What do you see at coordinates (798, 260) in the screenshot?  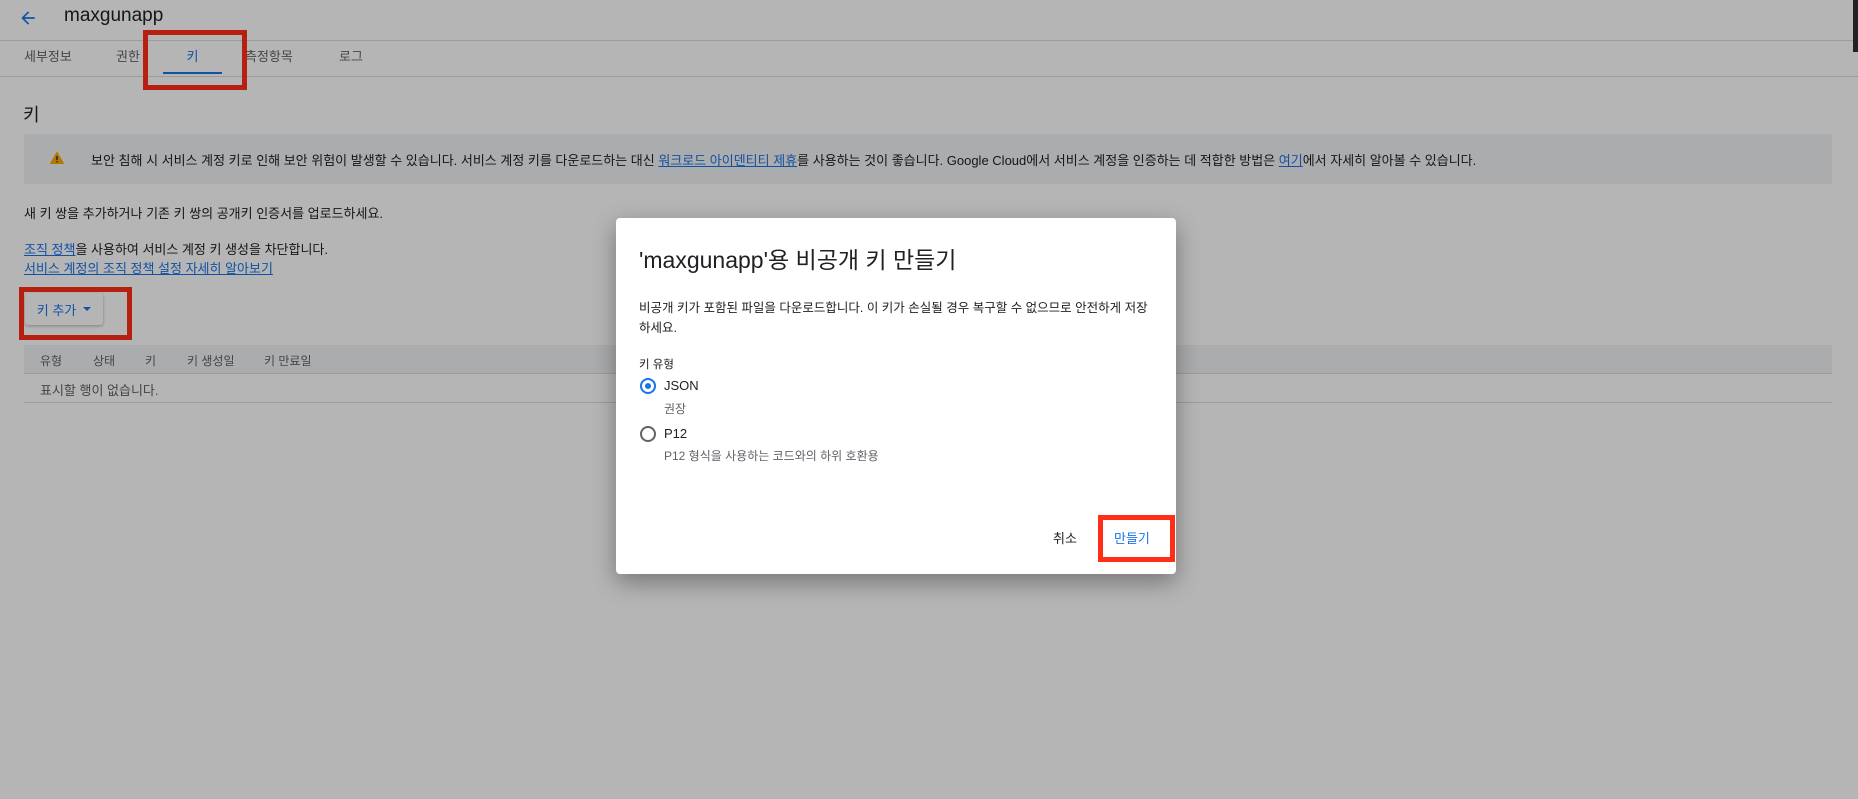 I see `dialog-title: 'maxgunapp'용 비공개 키 만들기` at bounding box center [798, 260].